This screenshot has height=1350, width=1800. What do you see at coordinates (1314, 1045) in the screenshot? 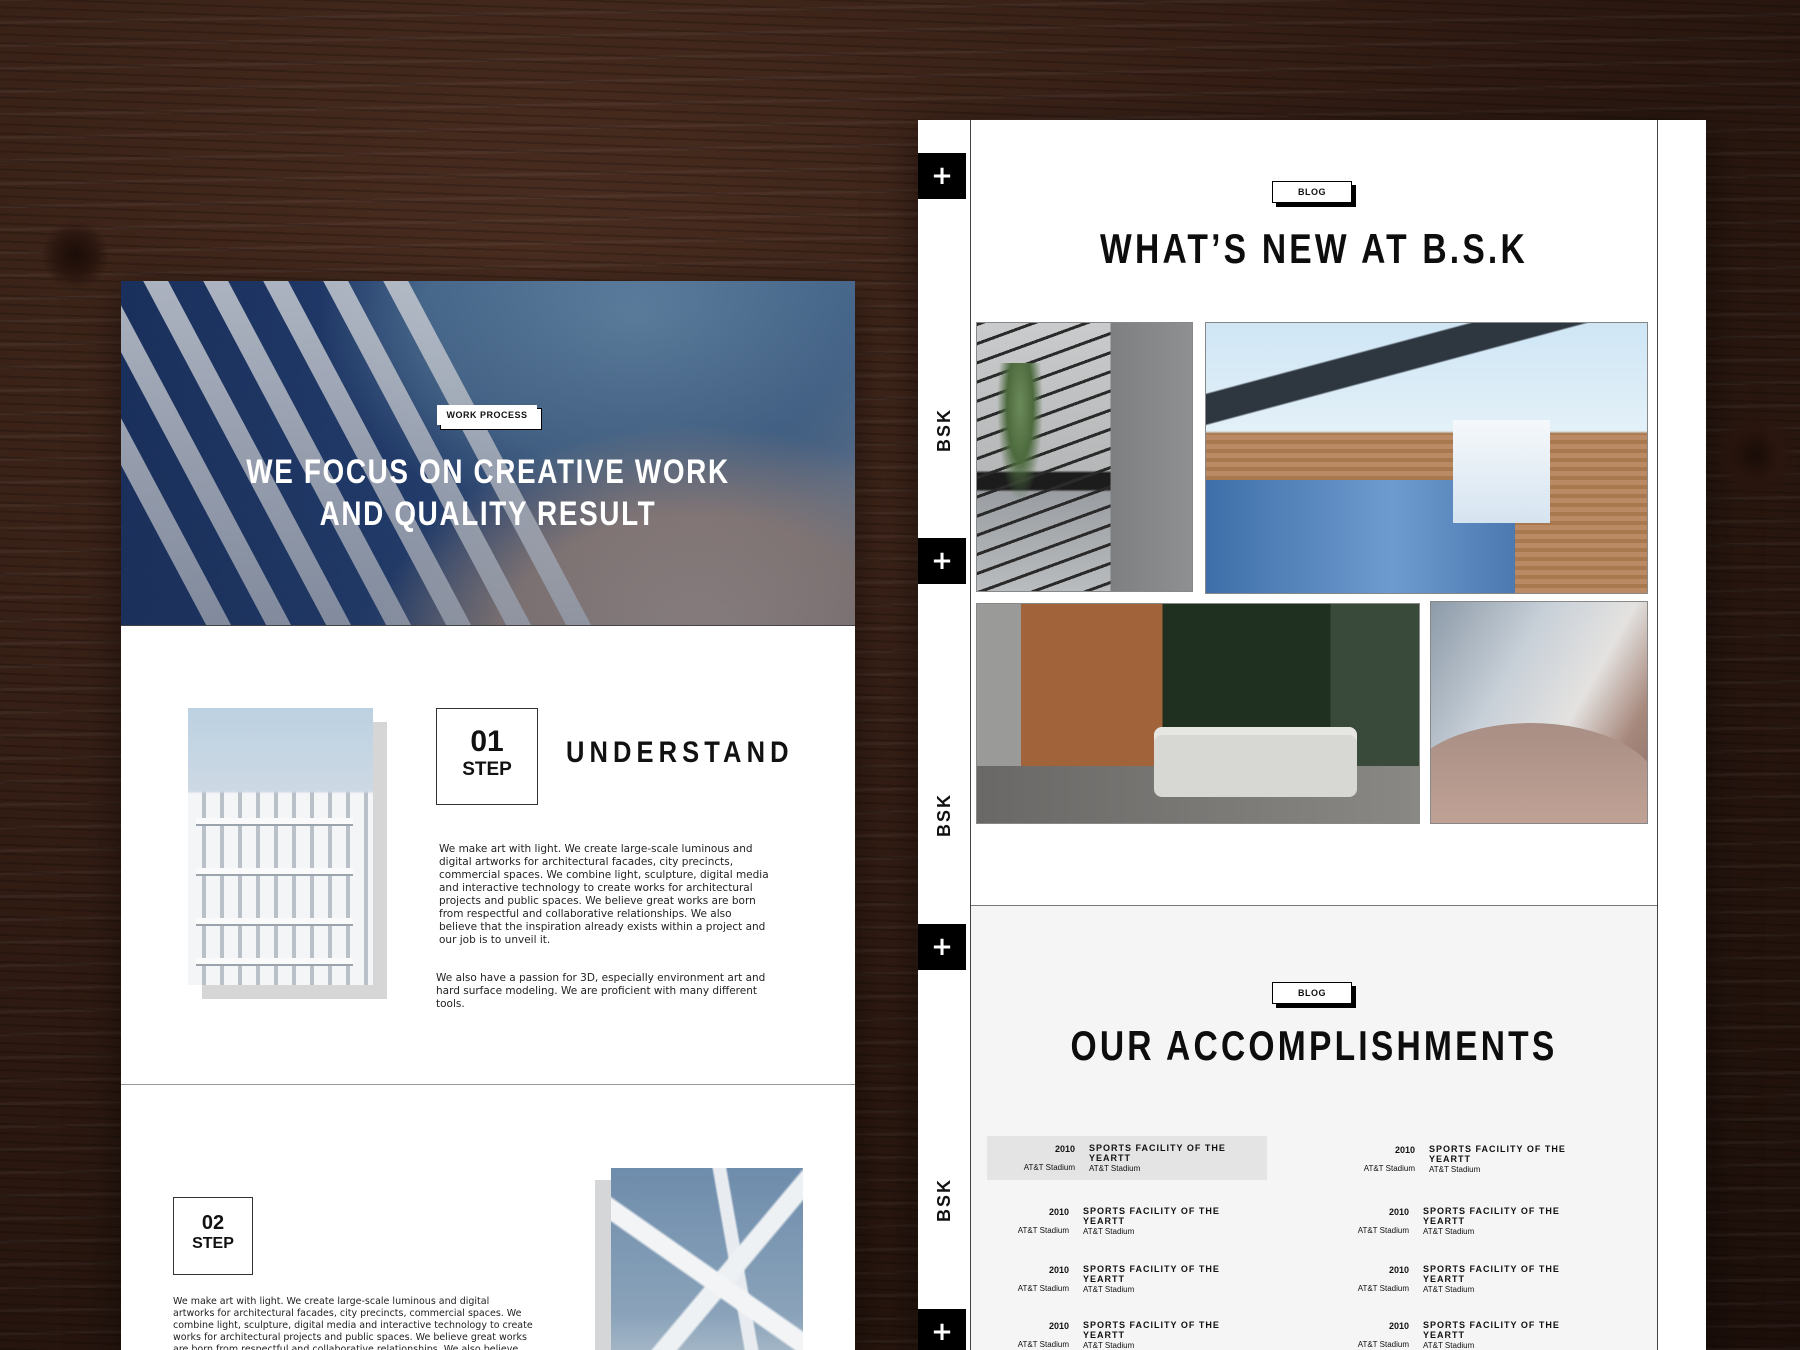
I see `accomplishments-title: OUR ACCOMPLISHMENTS` at bounding box center [1314, 1045].